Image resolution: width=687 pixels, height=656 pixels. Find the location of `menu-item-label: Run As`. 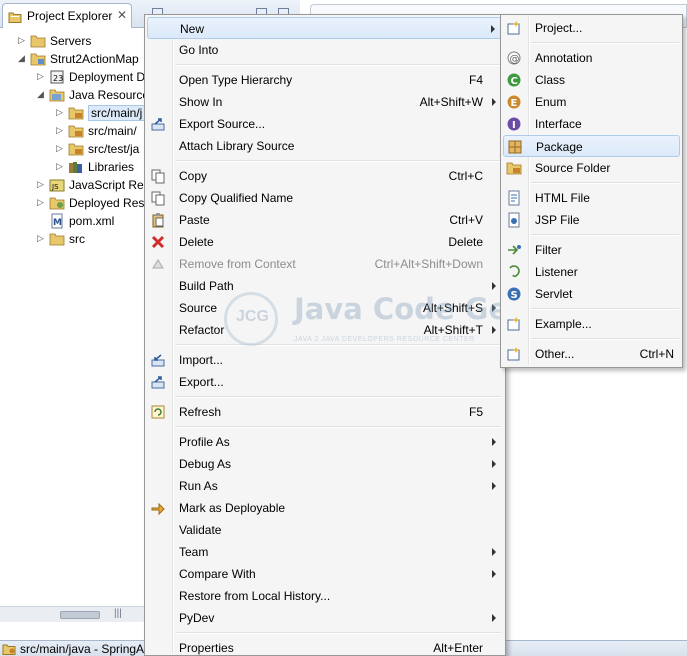

menu-item-label: Run As is located at coordinates (198, 486).